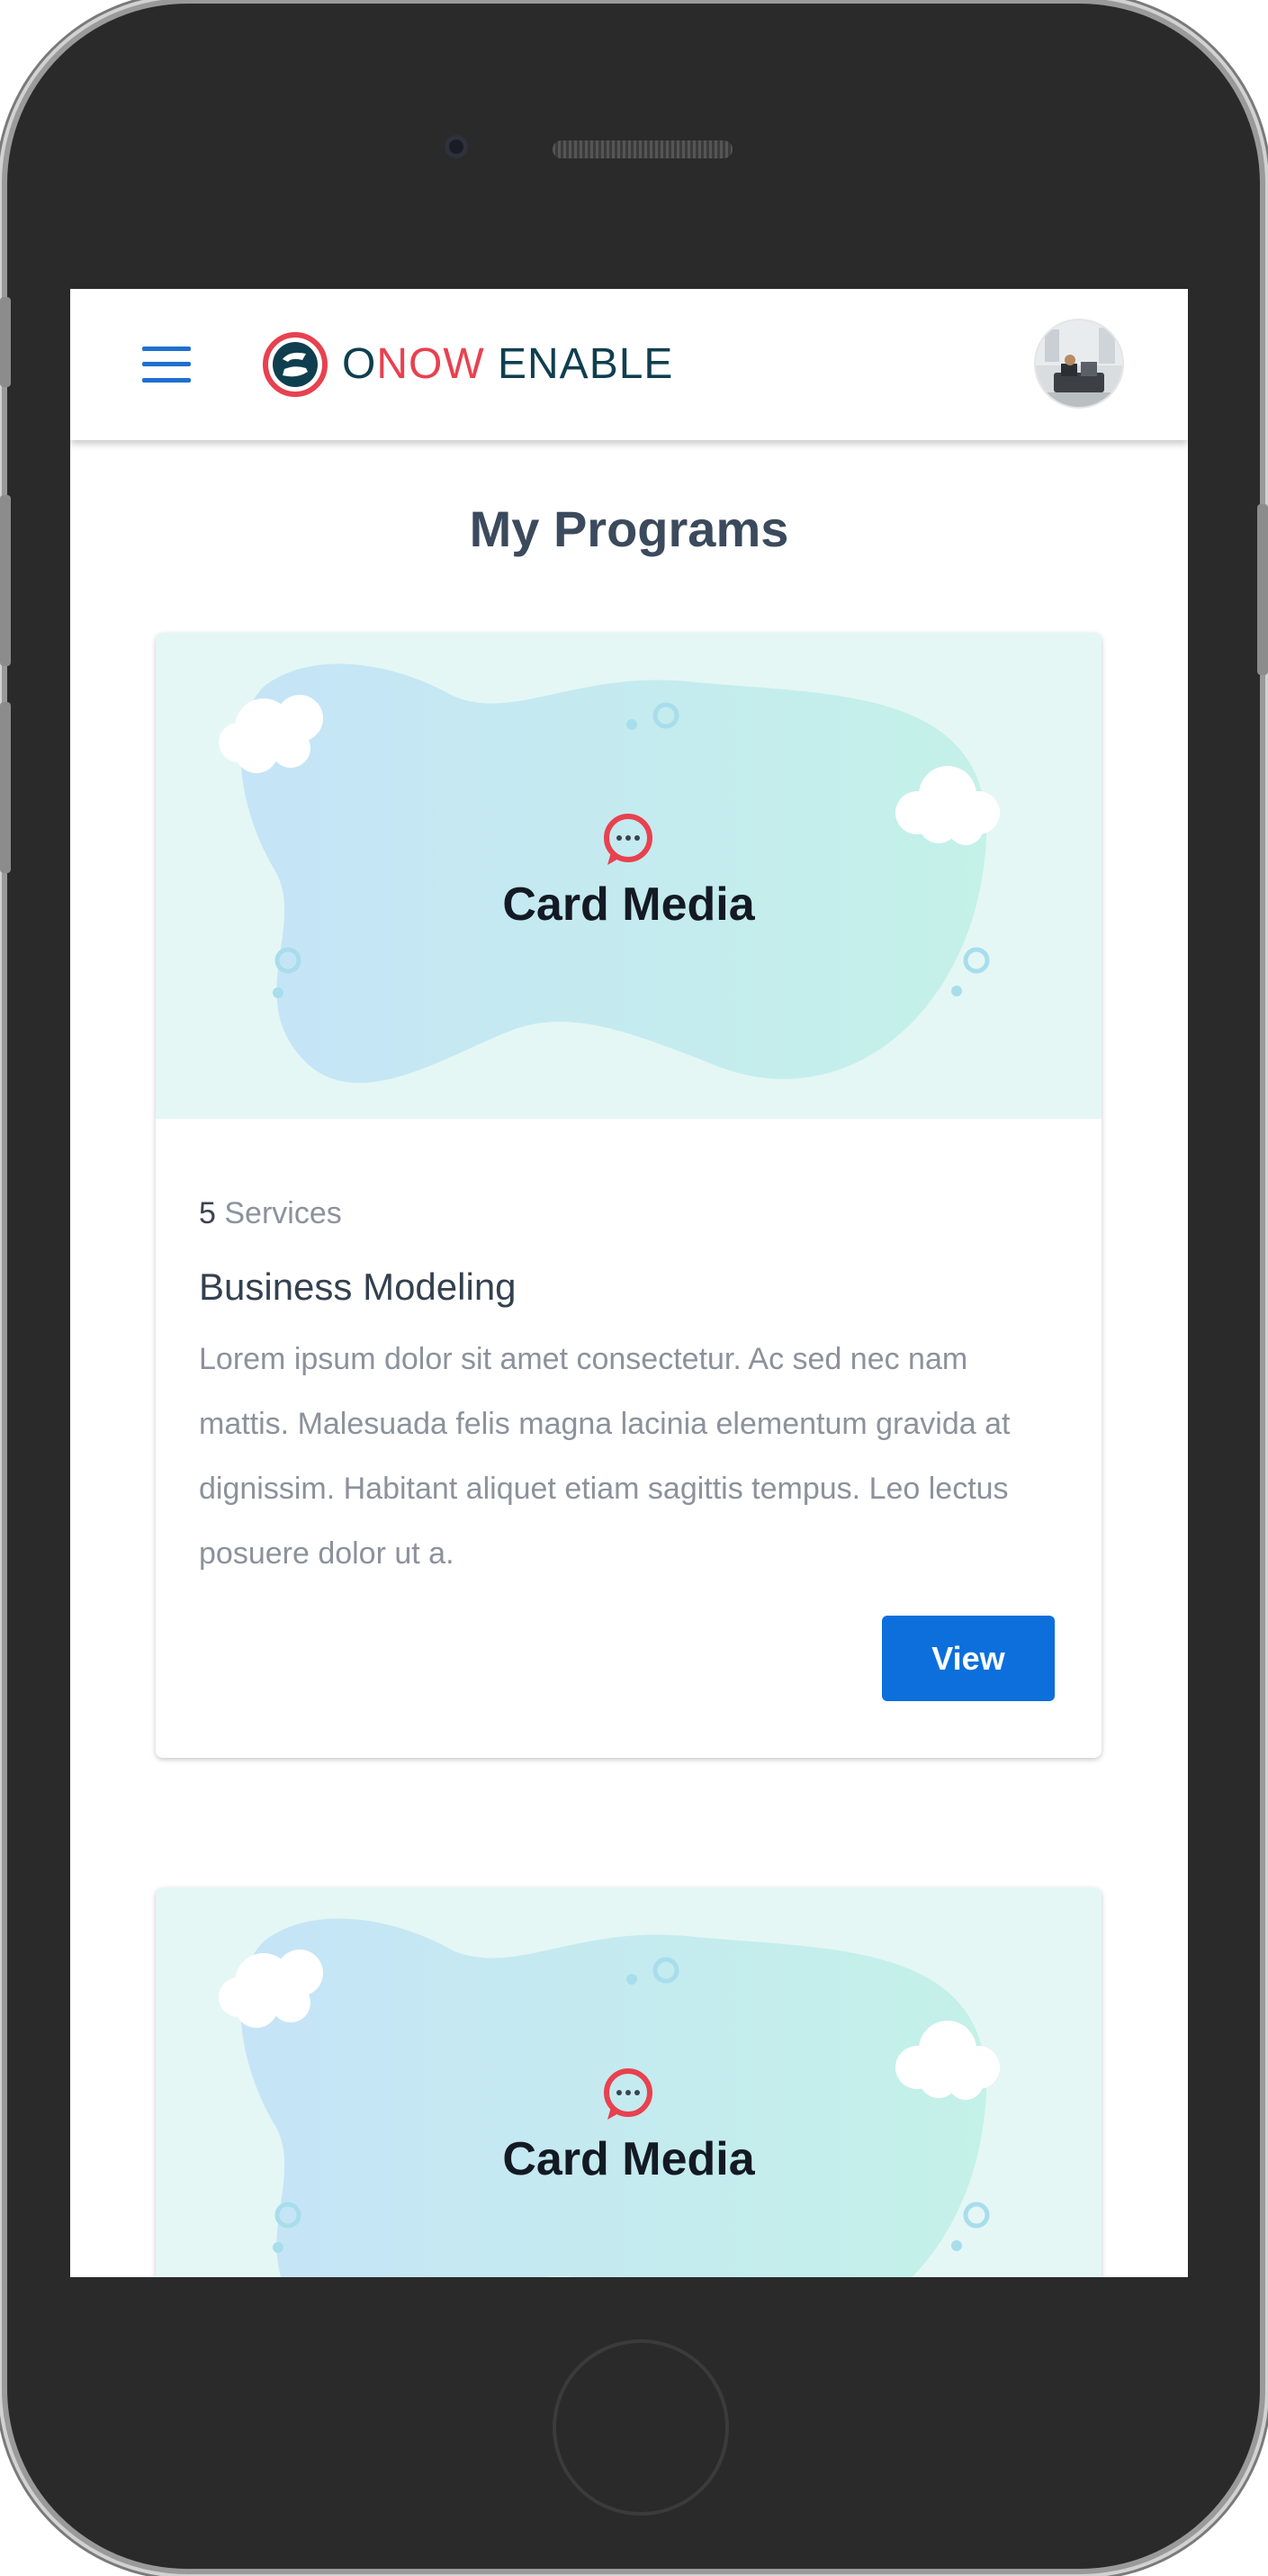 The width and height of the screenshot is (1268, 2576). I want to click on avatar-photo-icon, so click(1079, 363).